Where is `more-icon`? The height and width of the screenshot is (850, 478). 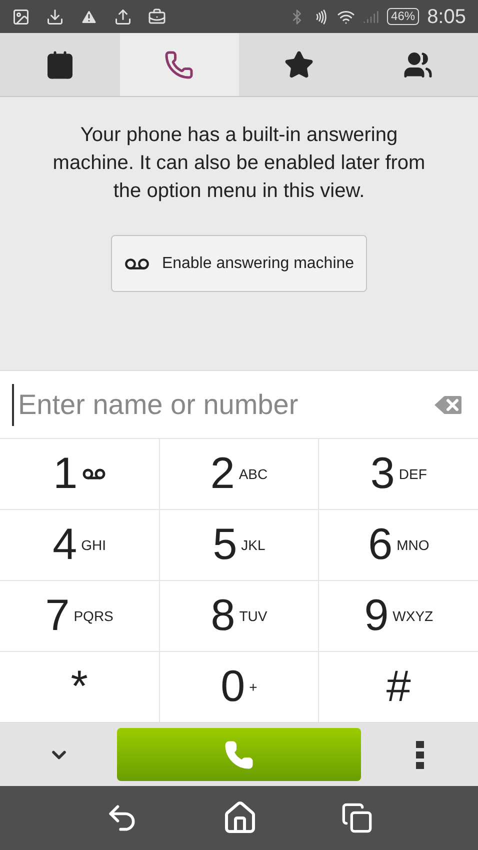 more-icon is located at coordinates (420, 754).